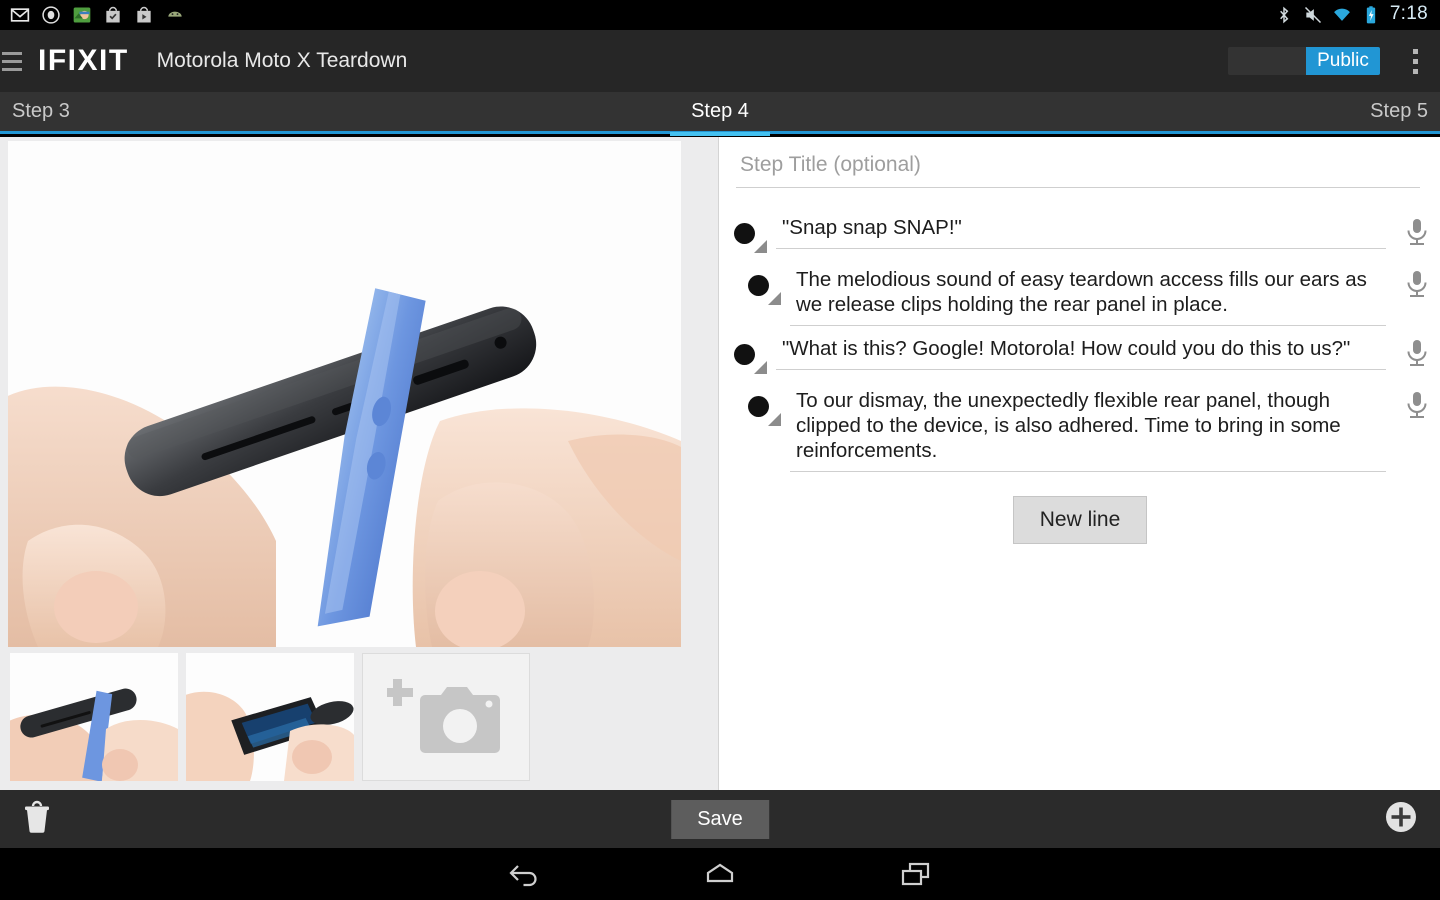 The image size is (1440, 900). I want to click on android-status-bar: 7:18, so click(720, 15).